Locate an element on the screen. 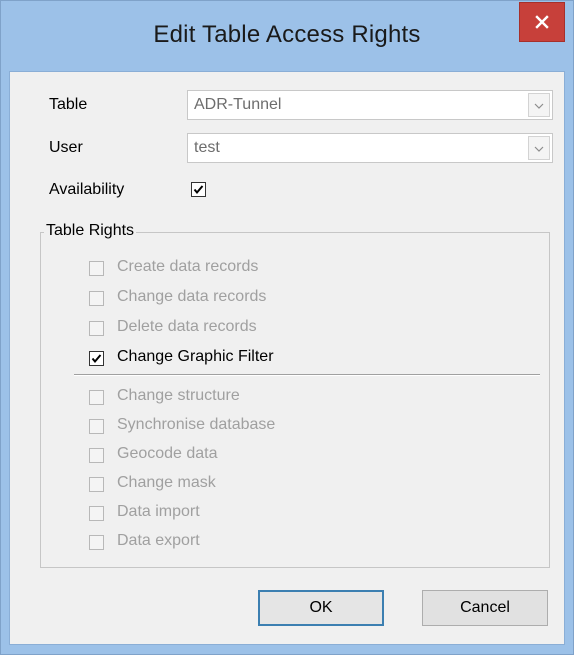 Image resolution: width=574 pixels, height=655 pixels. cancel-button: Cancel is located at coordinates (485, 608).